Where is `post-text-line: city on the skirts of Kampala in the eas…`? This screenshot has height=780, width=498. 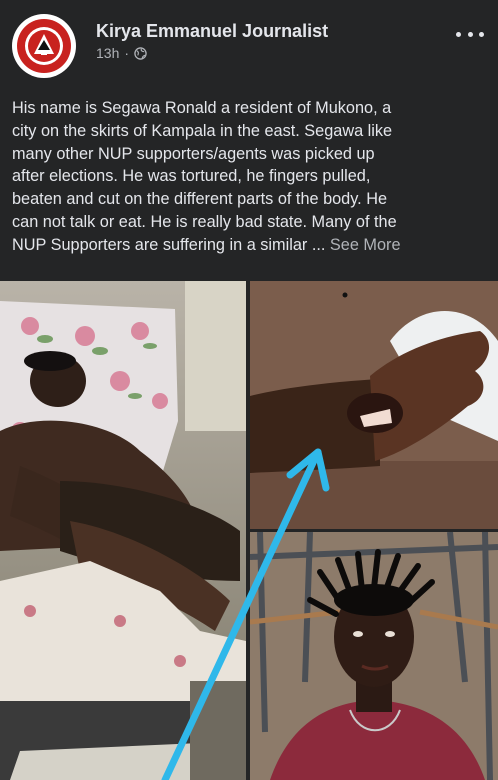
post-text-line: city on the skirts of Kampala in the eas… is located at coordinates (202, 130).